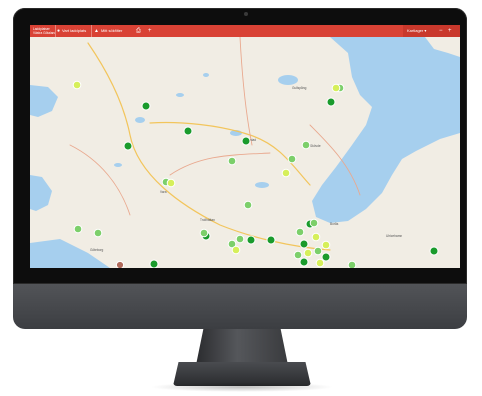 The image size is (482, 396). Describe the element at coordinates (96, 31) in the screenshot. I see `person-icon: ▲` at that location.